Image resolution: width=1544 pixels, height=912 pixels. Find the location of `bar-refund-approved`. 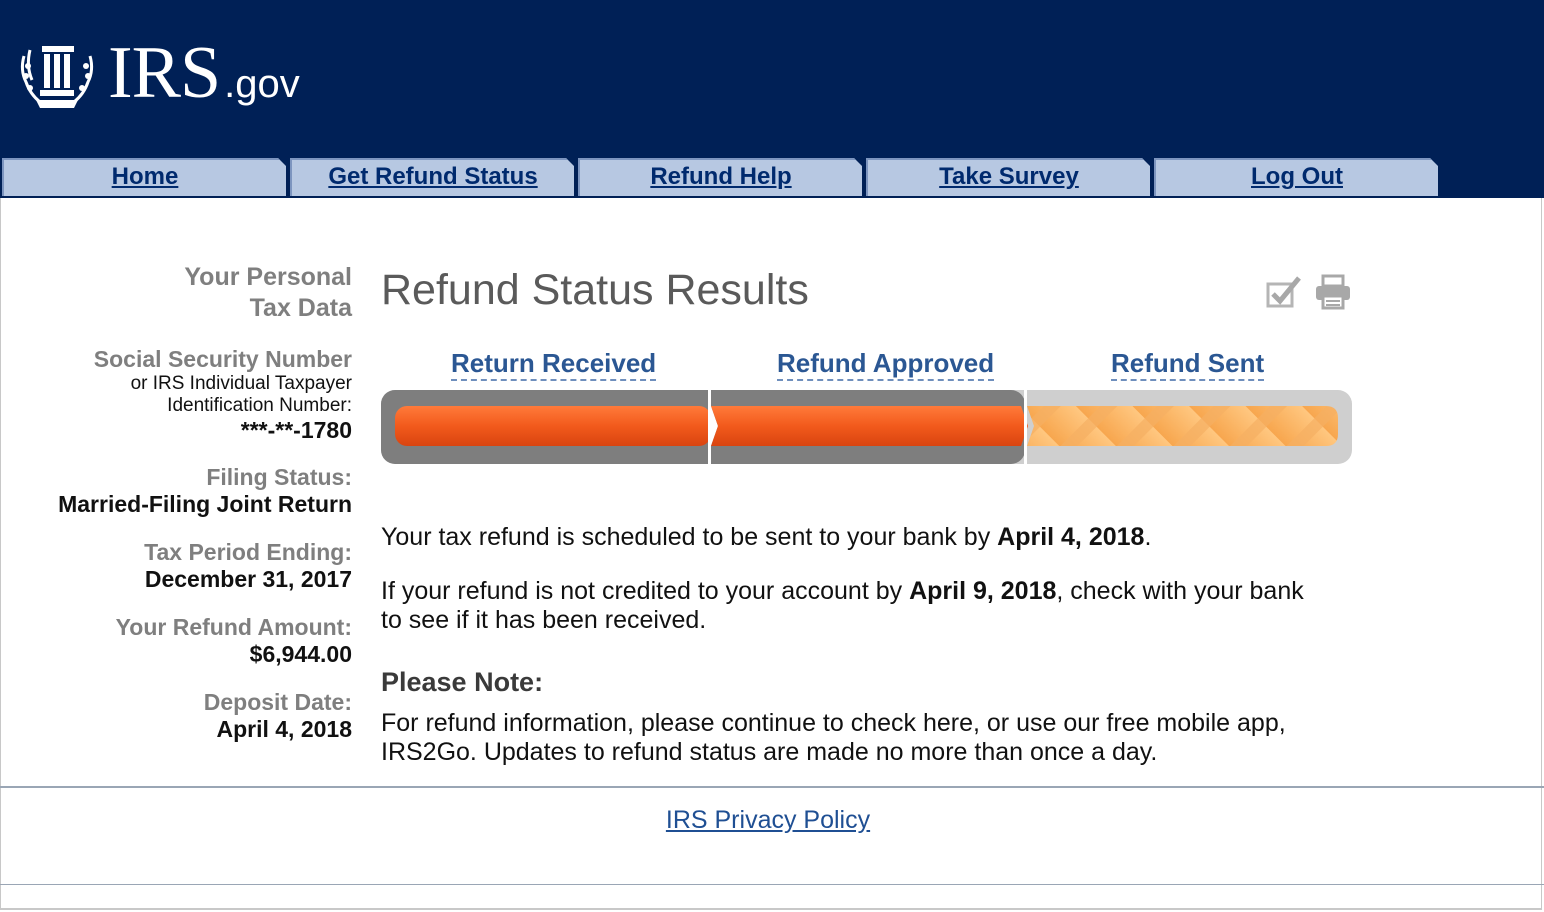

bar-refund-approved is located at coordinates (869, 426).